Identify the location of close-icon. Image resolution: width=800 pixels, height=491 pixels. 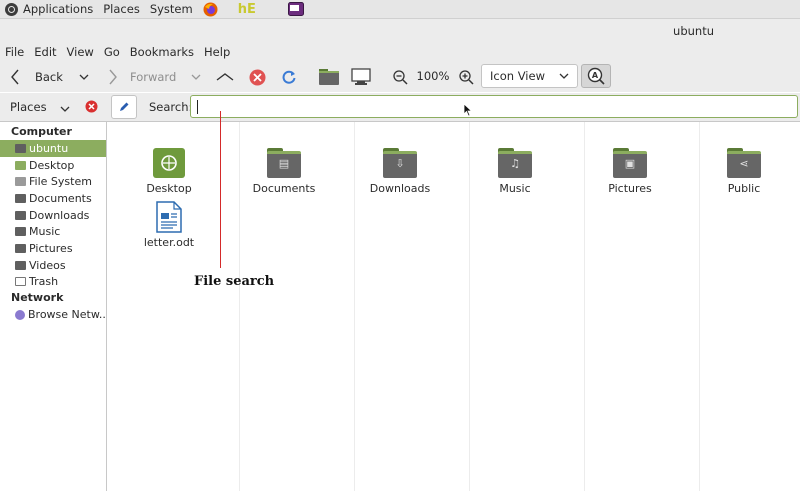
(91, 106).